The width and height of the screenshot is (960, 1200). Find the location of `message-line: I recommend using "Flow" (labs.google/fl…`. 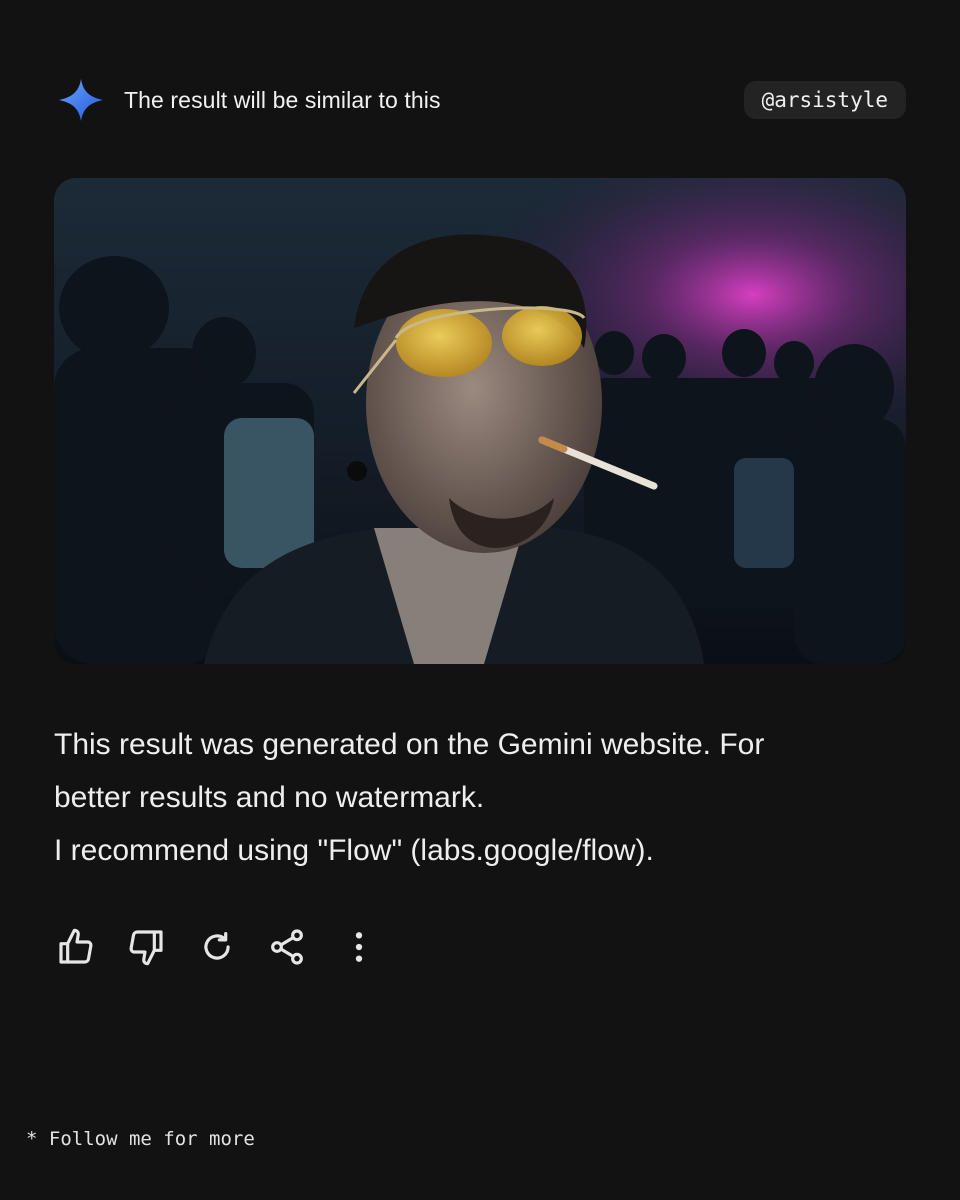

message-line: I recommend using "Flow" (labs.google/fl… is located at coordinates (354, 850).